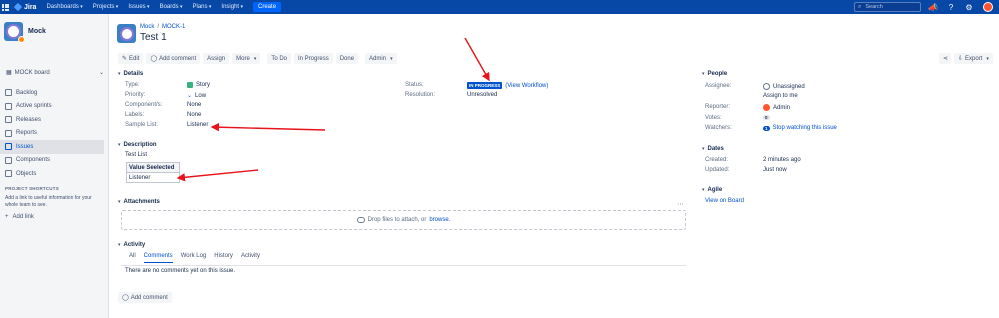 Image resolution: width=999 pixels, height=318 pixels. What do you see at coordinates (158, 258) in the screenshot?
I see `tab-comments: Comments` at bounding box center [158, 258].